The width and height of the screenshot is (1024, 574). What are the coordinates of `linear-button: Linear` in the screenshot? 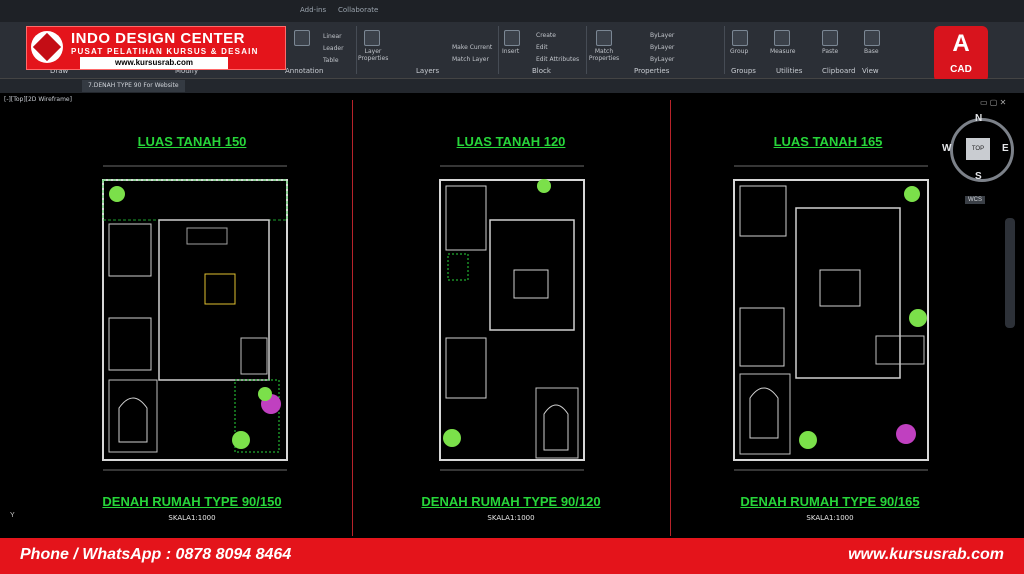 It's located at (332, 36).